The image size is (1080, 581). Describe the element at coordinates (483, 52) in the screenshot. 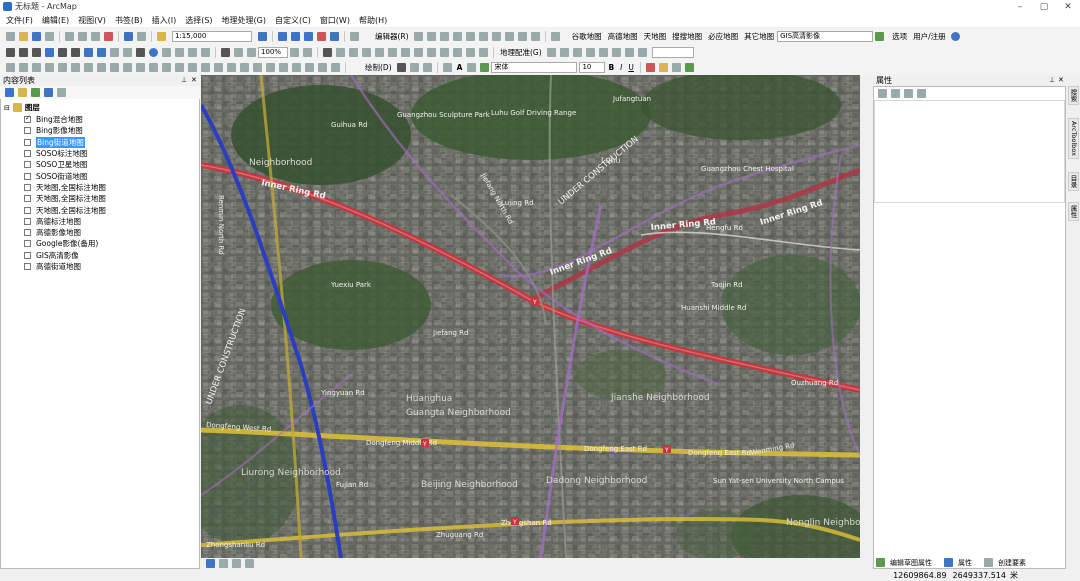

I see `topology-more-icon` at that location.